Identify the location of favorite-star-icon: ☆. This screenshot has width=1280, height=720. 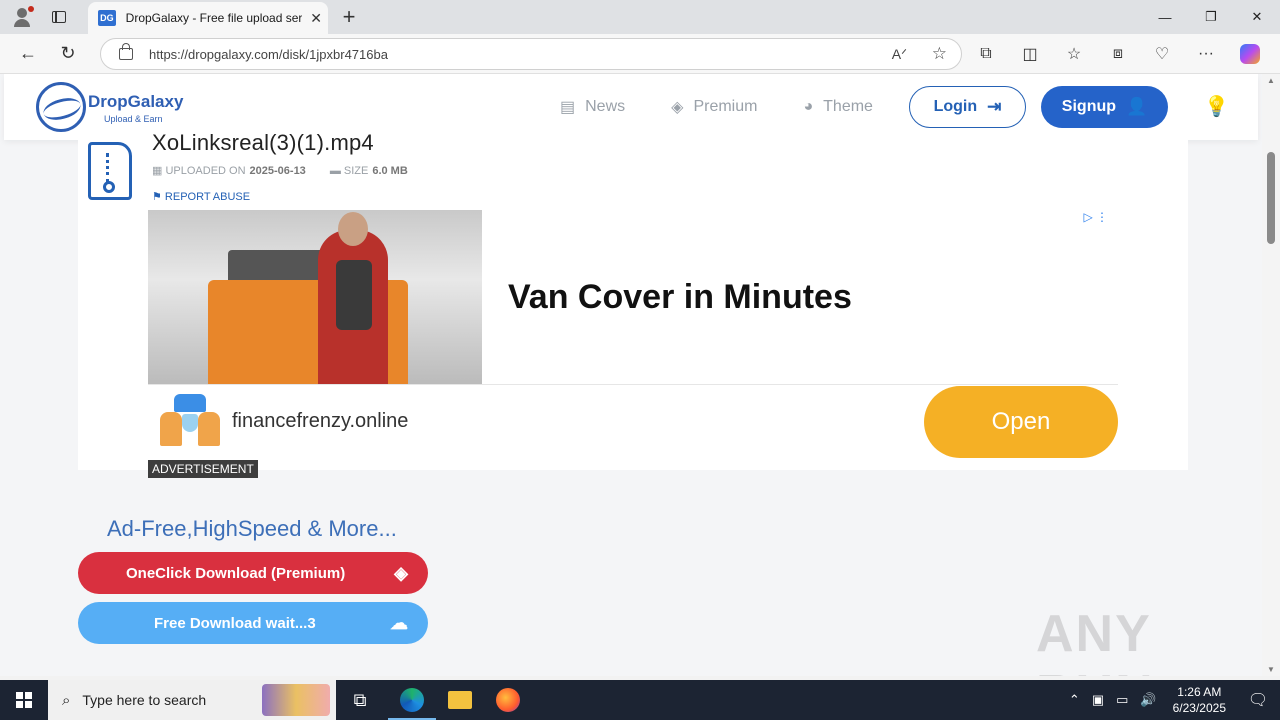
(939, 54).